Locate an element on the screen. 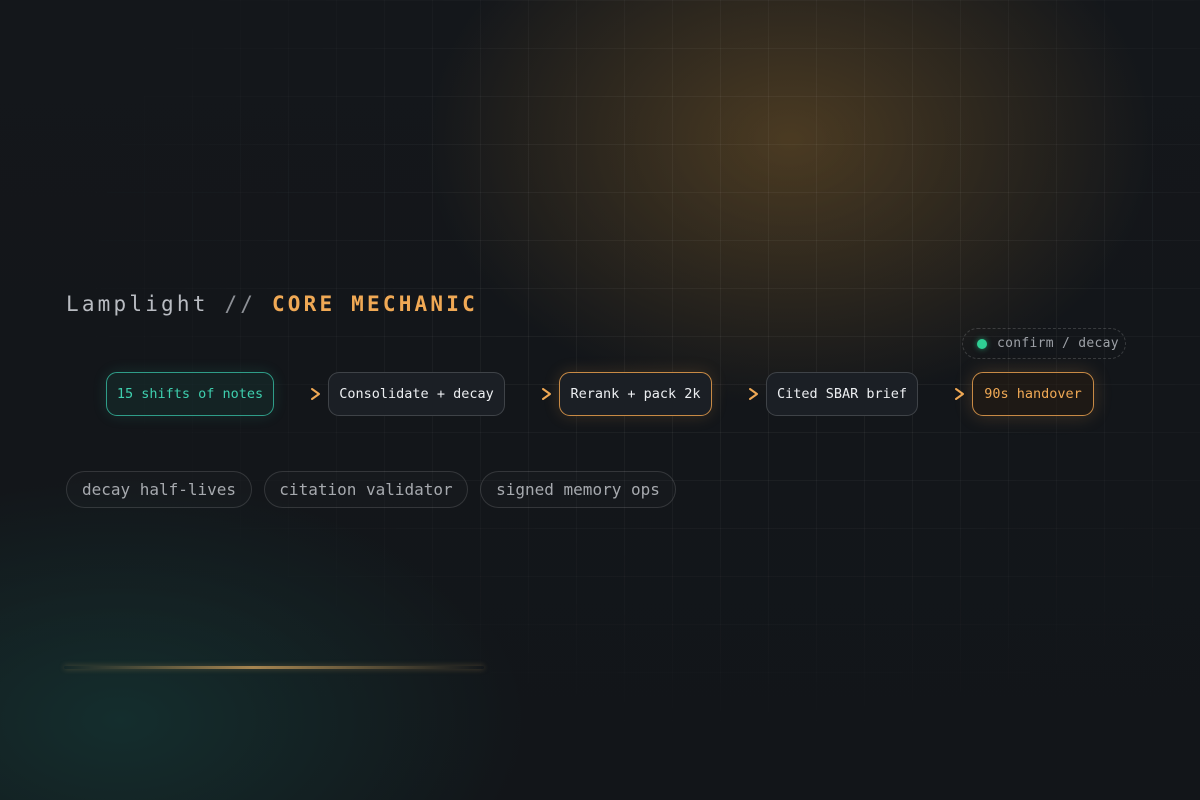 The height and width of the screenshot is (800, 1200). feature-chip-label: citation validator is located at coordinates (366, 489).